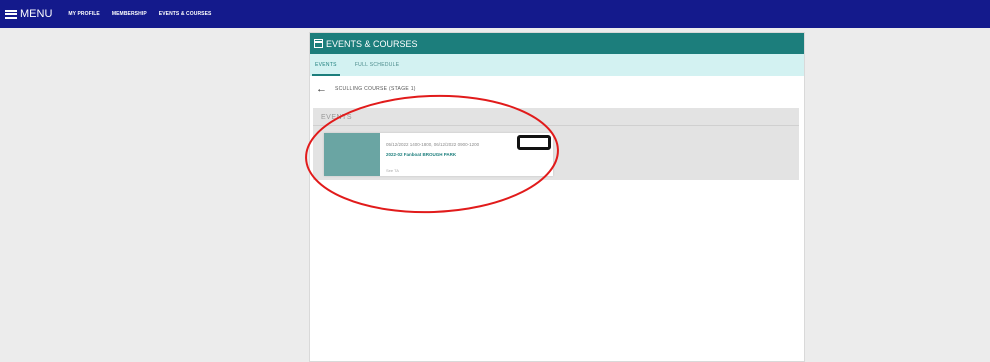 The width and height of the screenshot is (990, 362). Describe the element at coordinates (36, 14) in the screenshot. I see `menu-label: MENU` at that location.